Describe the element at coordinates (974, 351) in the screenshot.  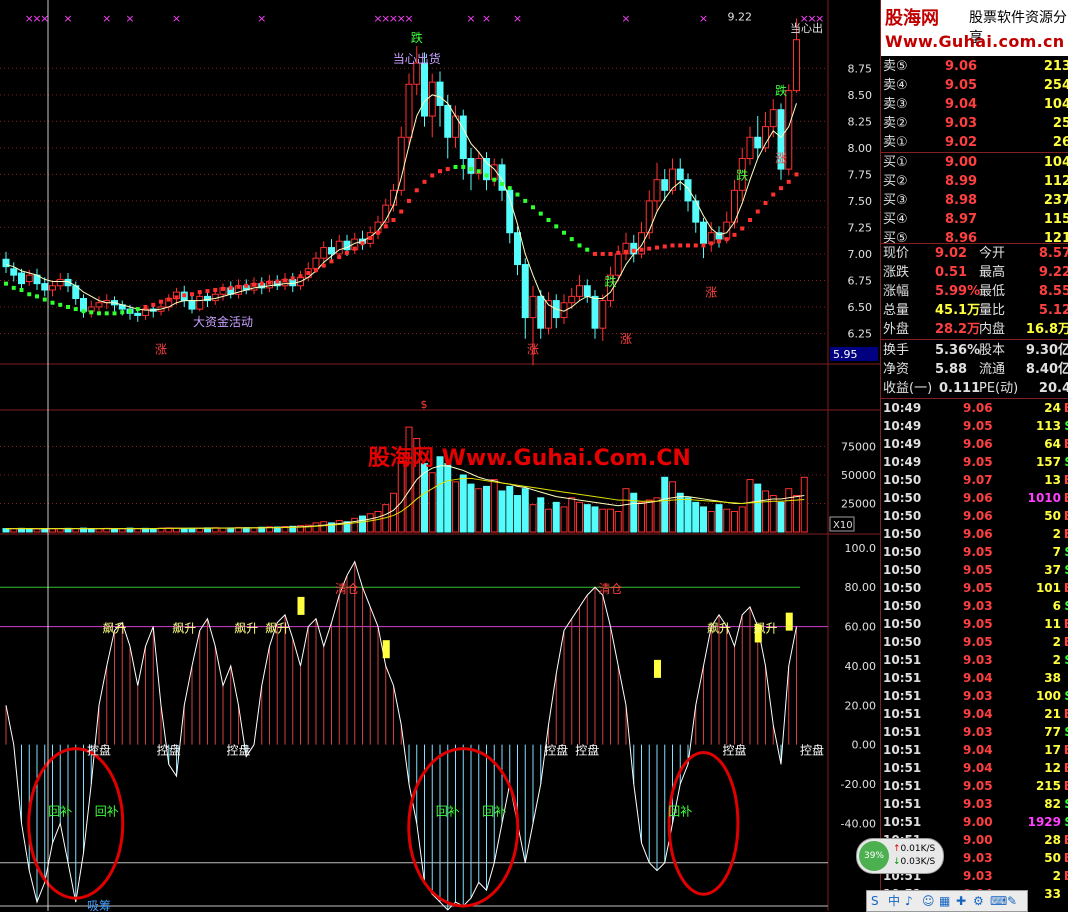
I see `stat-row: 换手 5.36% 股本 9.30亿` at that location.